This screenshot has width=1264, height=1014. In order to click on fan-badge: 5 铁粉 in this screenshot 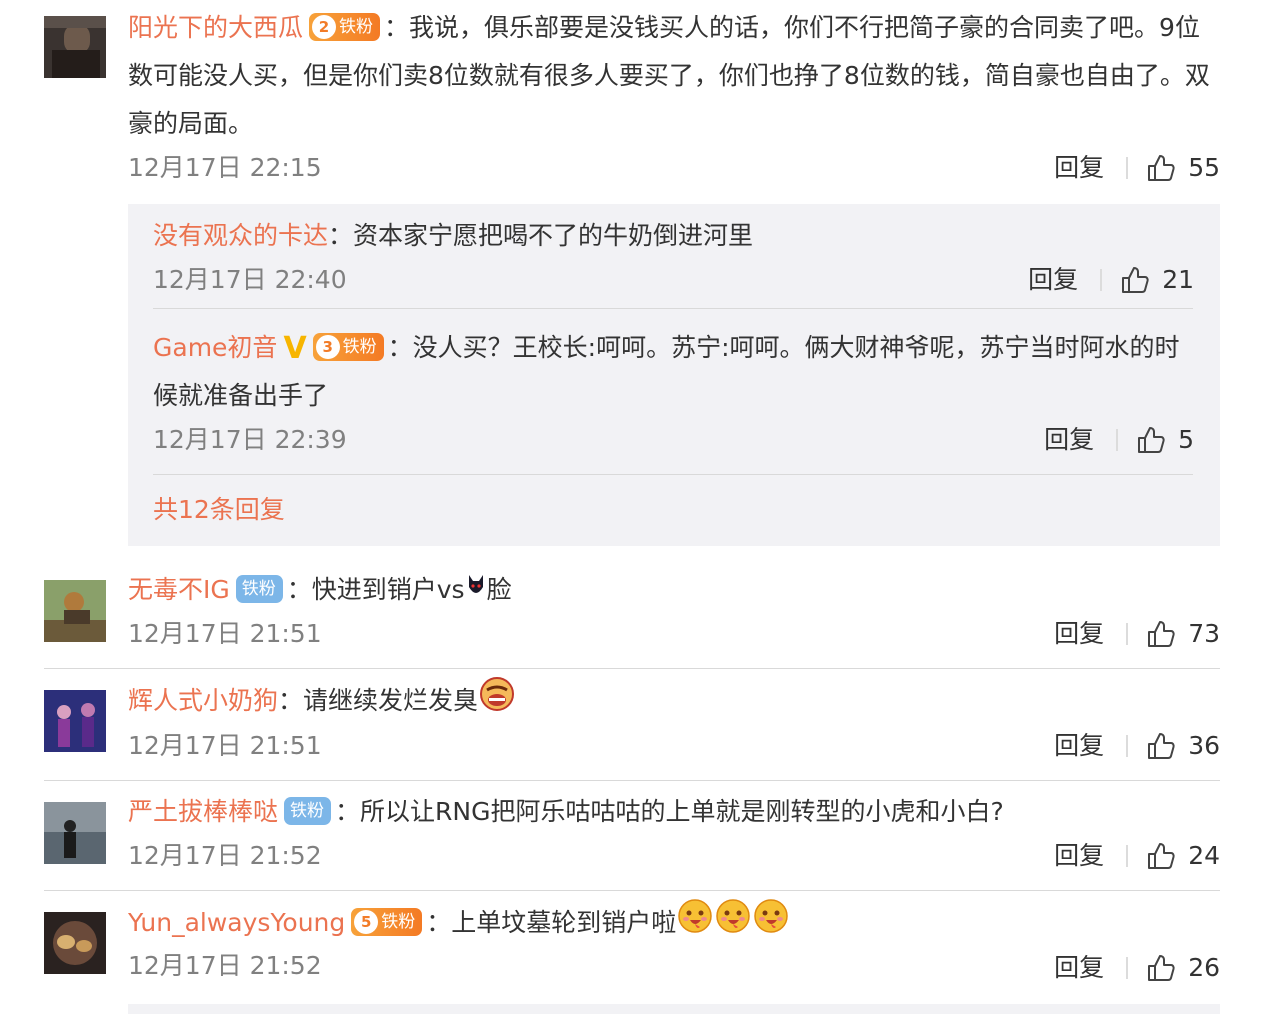, I will do `click(387, 922)`.